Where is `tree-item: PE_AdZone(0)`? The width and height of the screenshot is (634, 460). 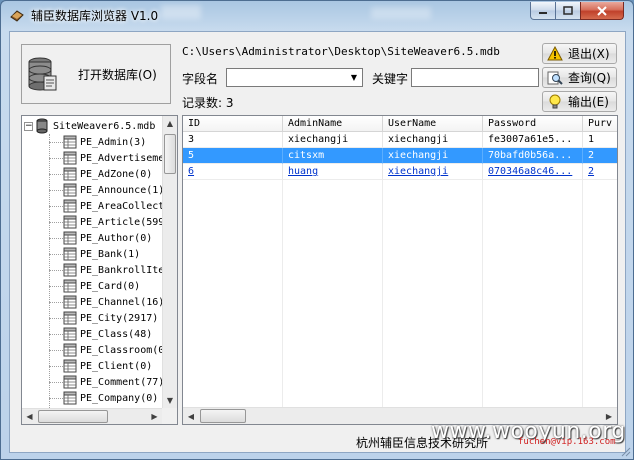 tree-item: PE_AdZone(0) is located at coordinates (100, 174).